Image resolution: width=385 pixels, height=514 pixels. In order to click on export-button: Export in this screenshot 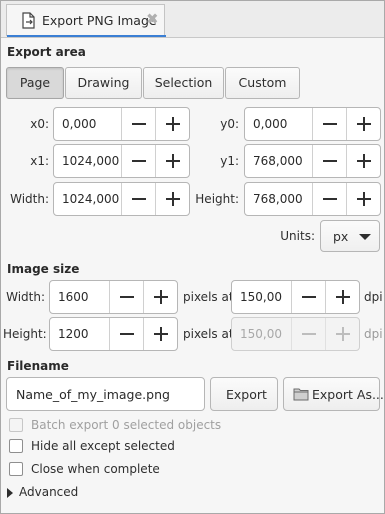, I will do `click(244, 394)`.